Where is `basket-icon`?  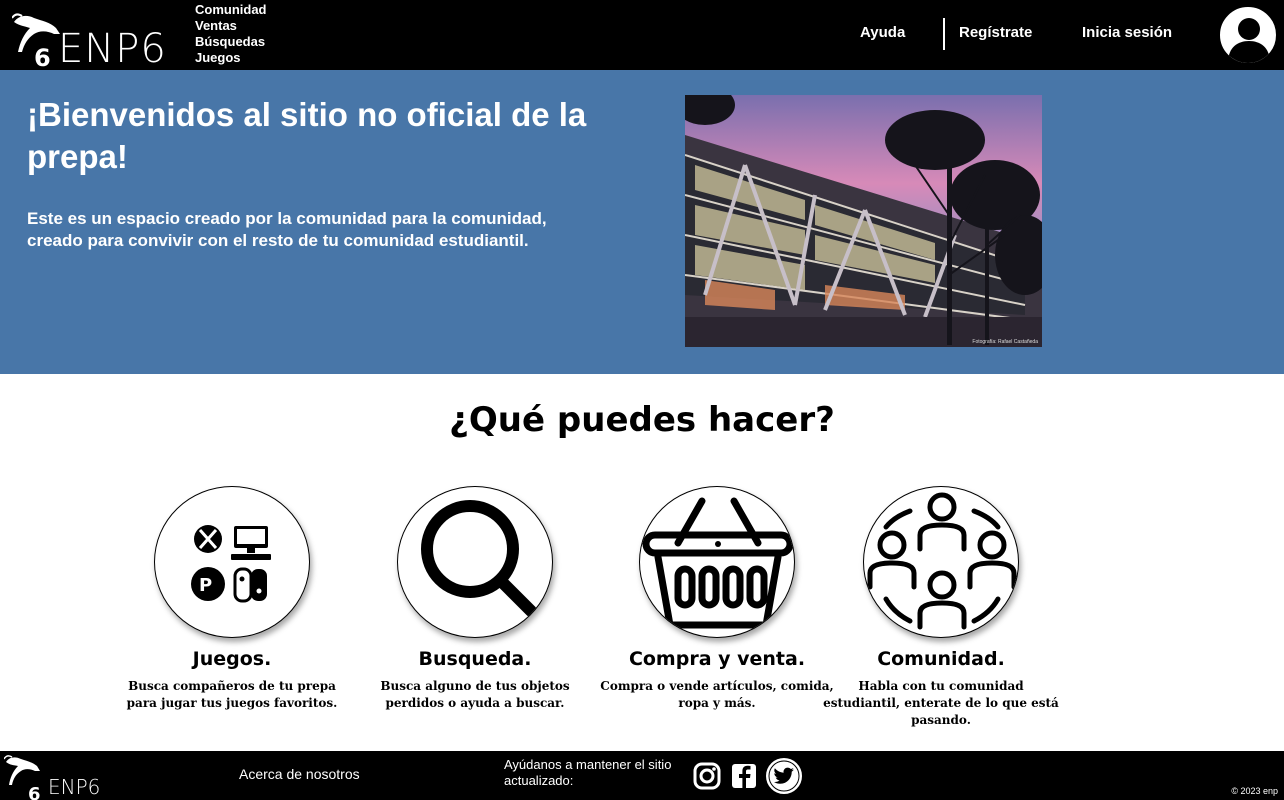 basket-icon is located at coordinates (717, 562).